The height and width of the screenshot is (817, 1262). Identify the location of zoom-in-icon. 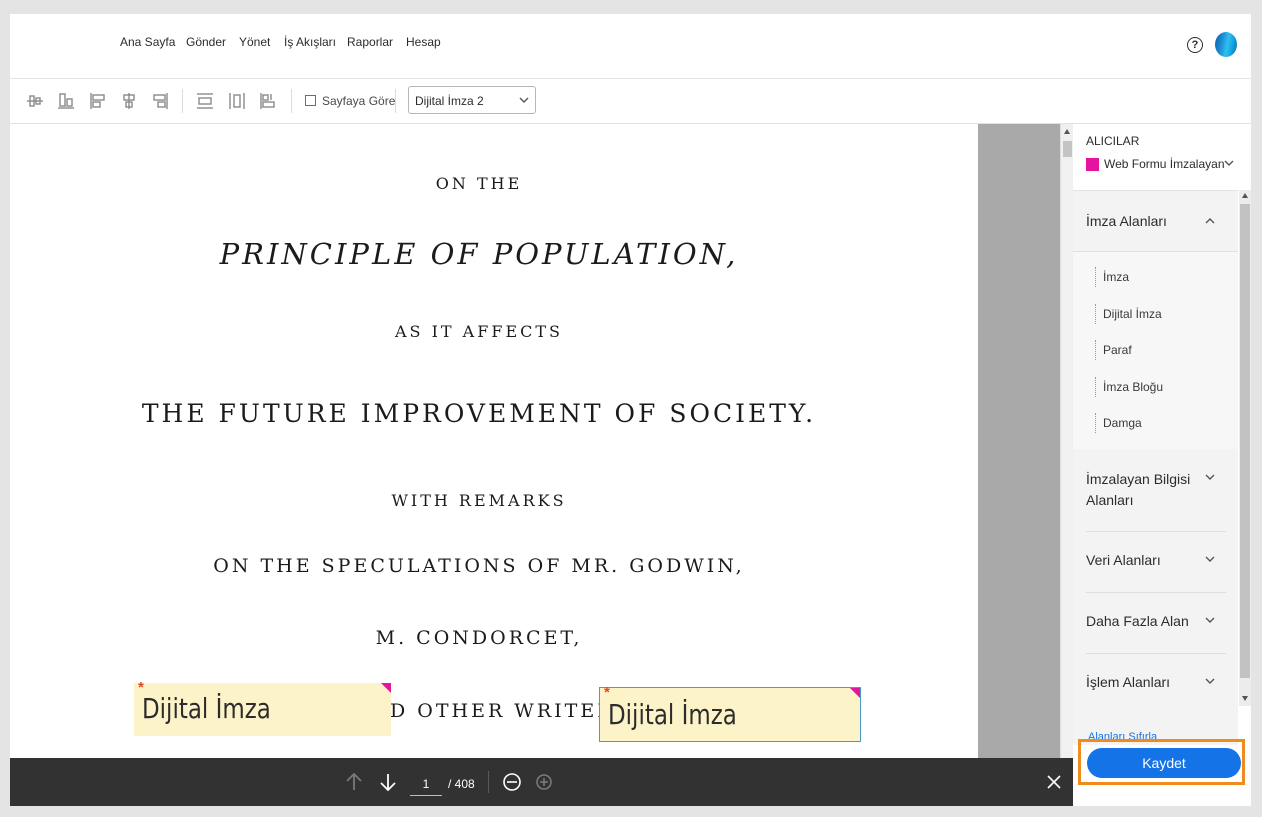
(544, 782).